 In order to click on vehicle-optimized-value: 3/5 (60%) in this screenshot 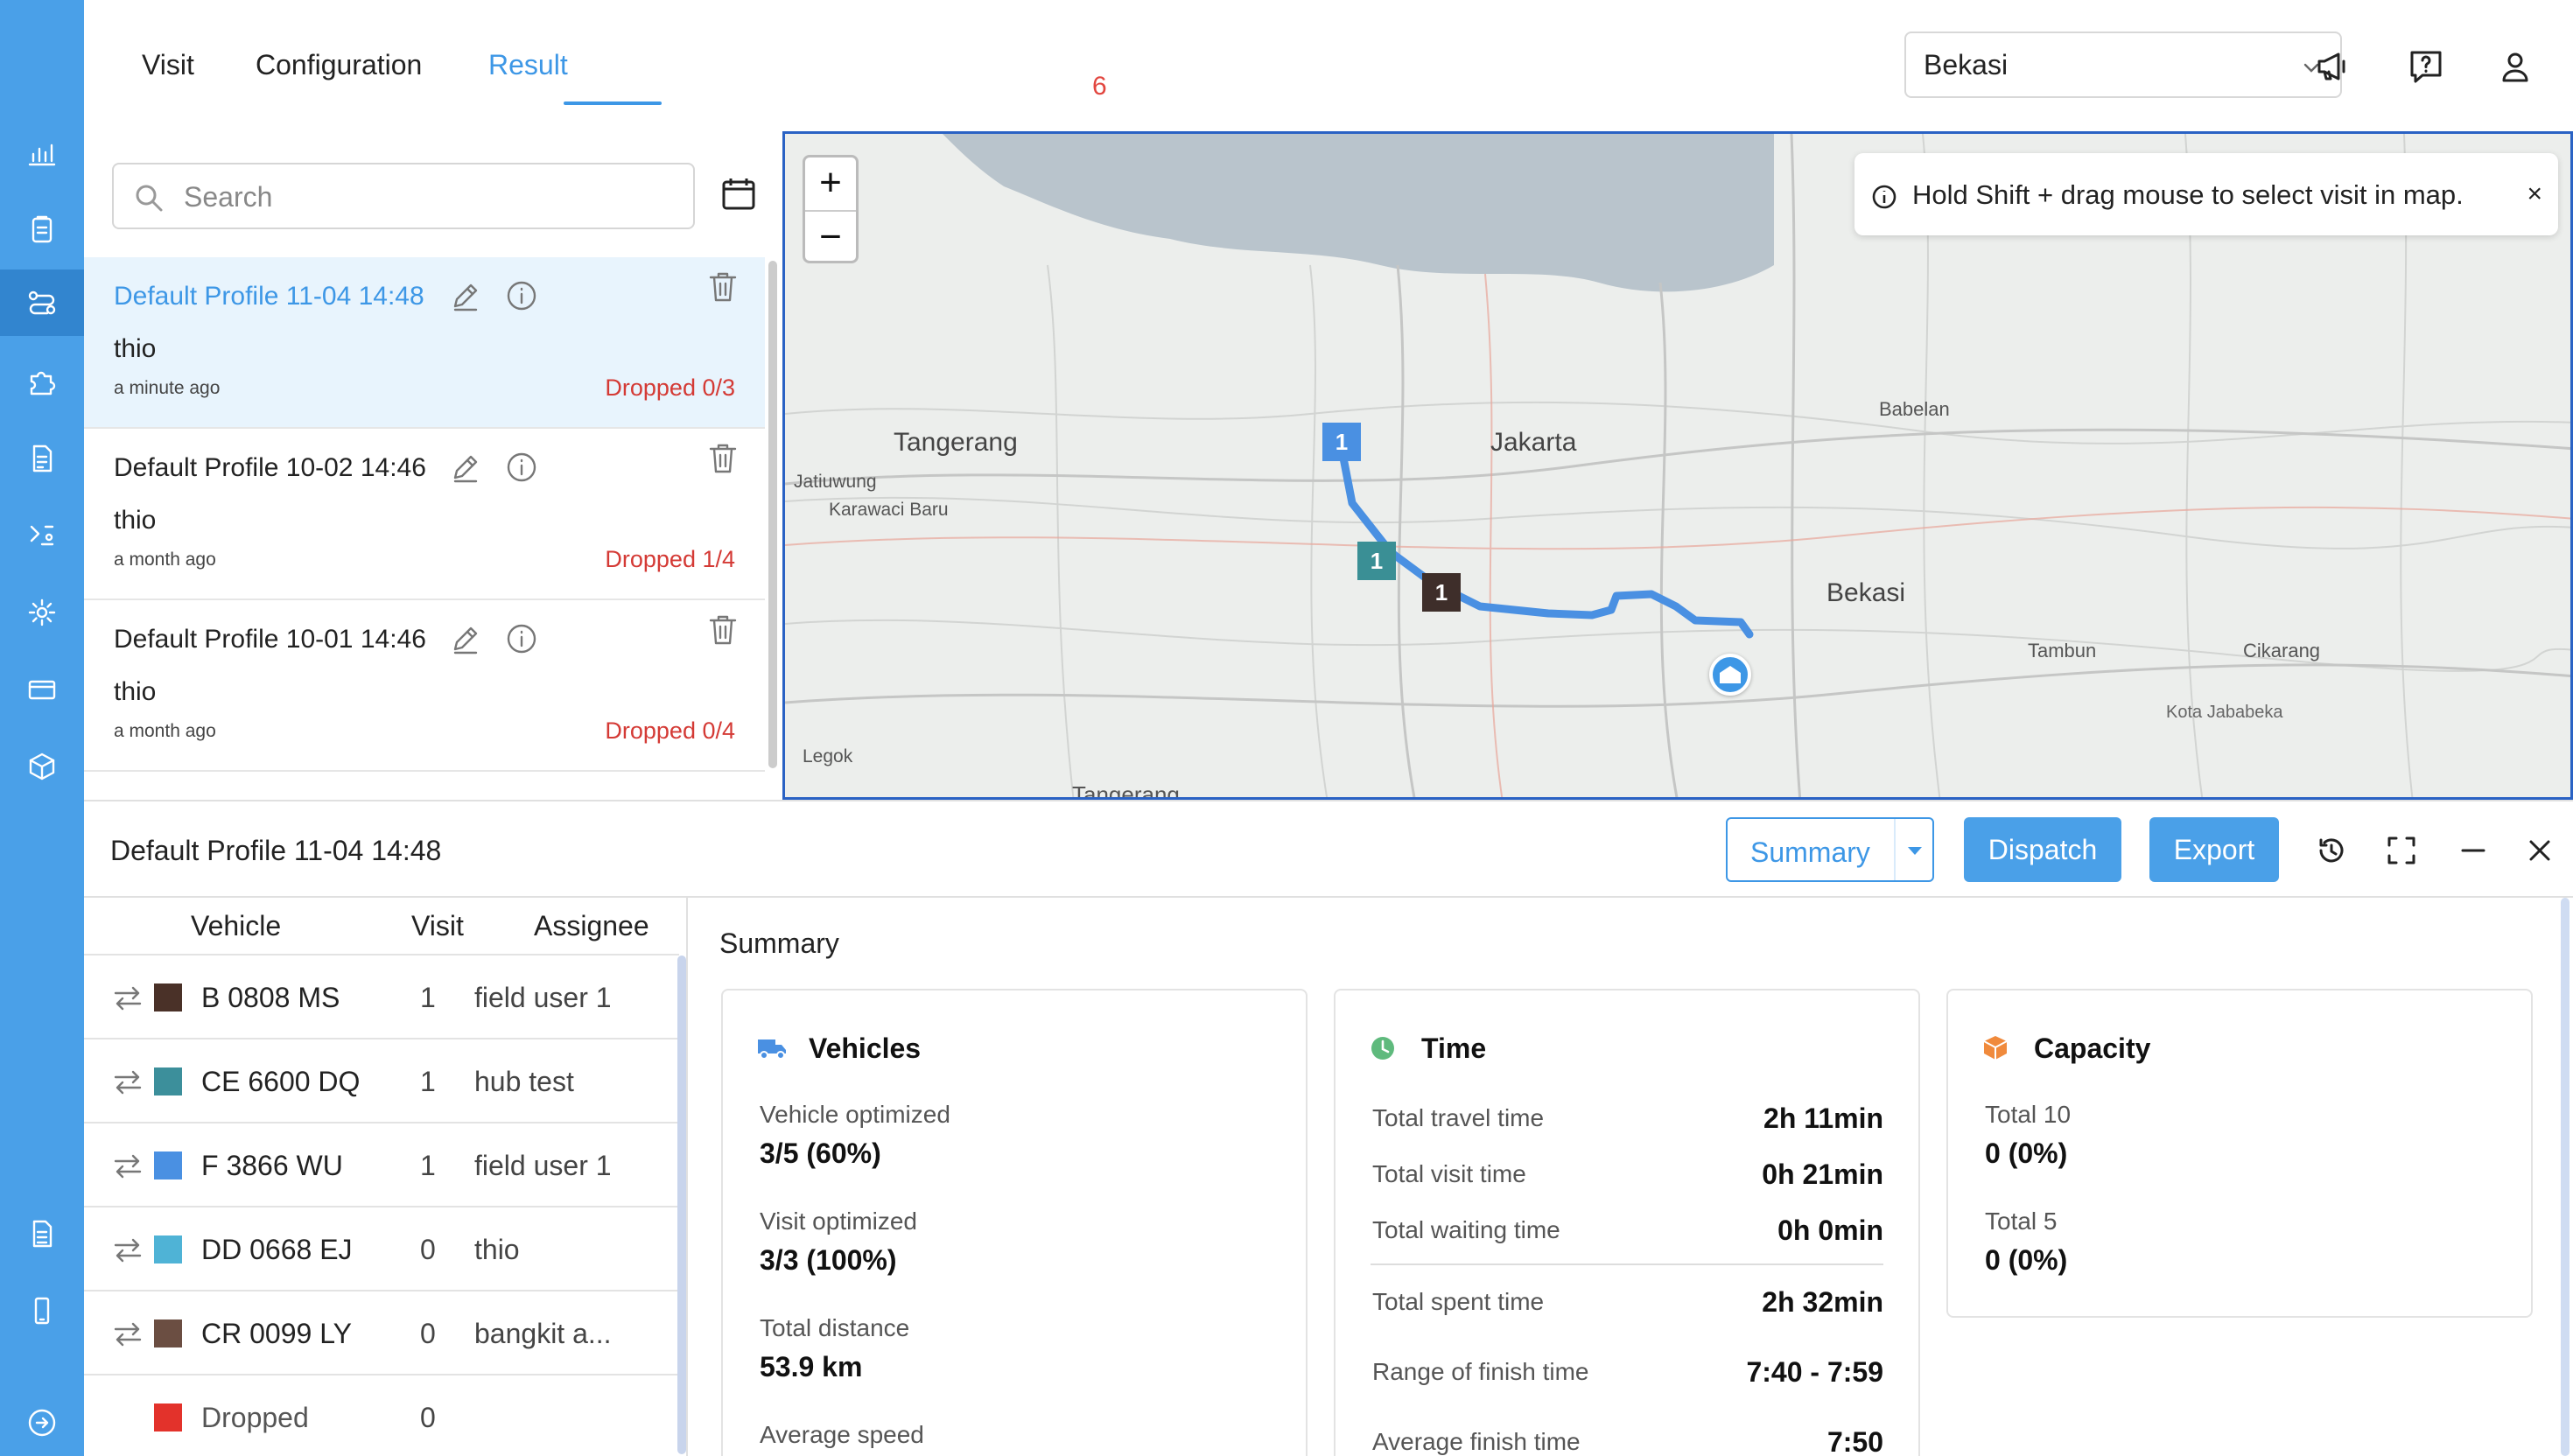, I will do `click(820, 1153)`.